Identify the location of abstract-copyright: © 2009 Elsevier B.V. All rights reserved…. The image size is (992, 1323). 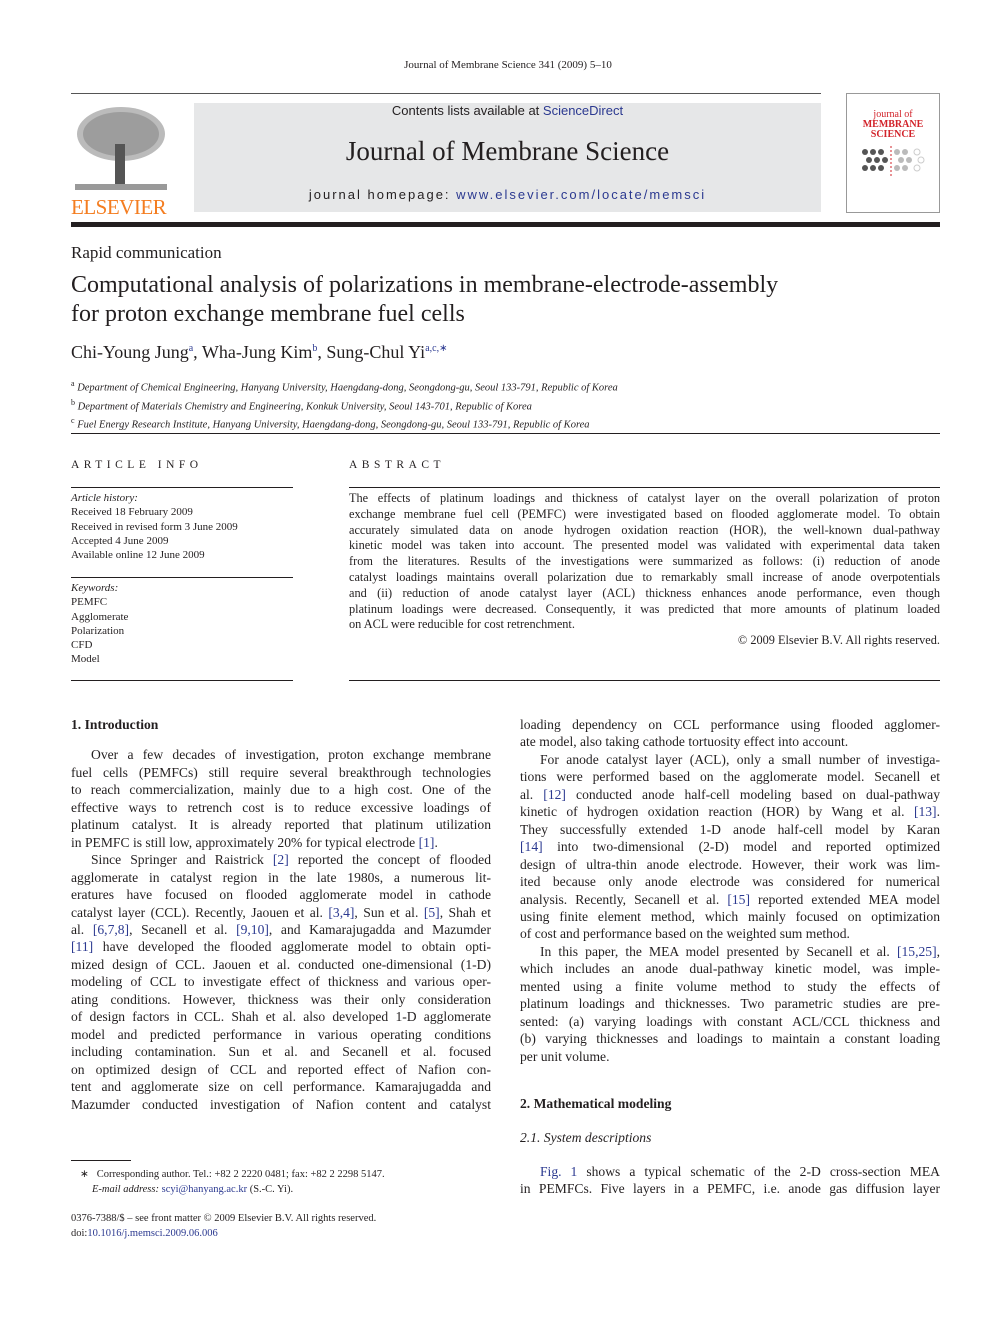
(838, 640).